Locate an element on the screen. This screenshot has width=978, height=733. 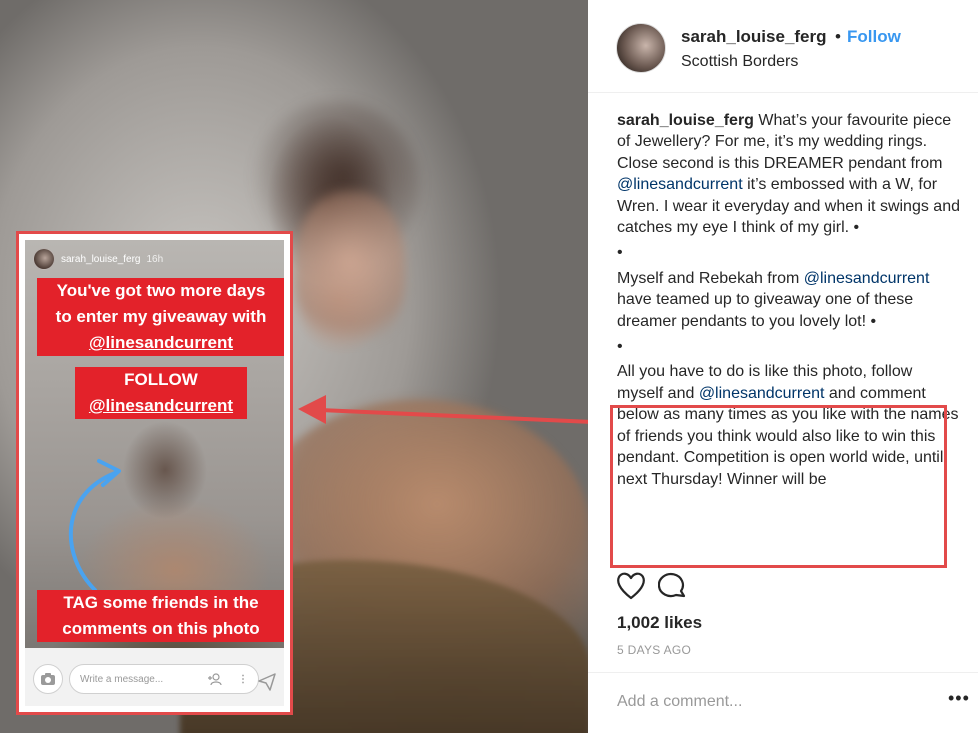
photo-face is located at coordinates (350, 270).